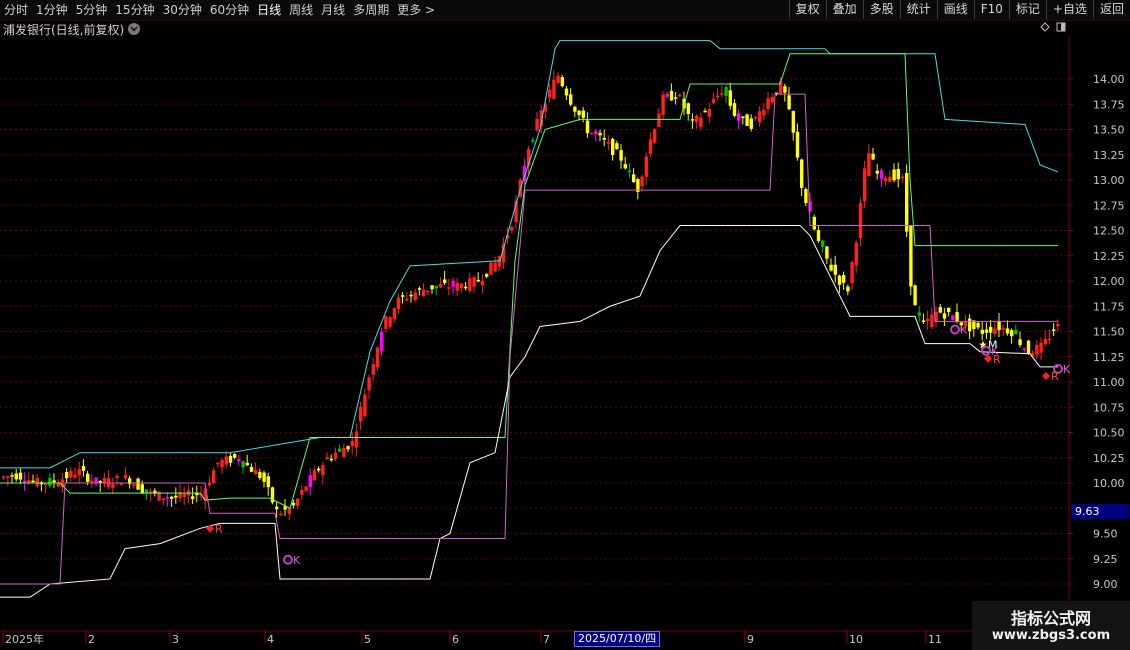 The height and width of the screenshot is (650, 1130). I want to click on toolbar-button: 多股, so click(881, 9).